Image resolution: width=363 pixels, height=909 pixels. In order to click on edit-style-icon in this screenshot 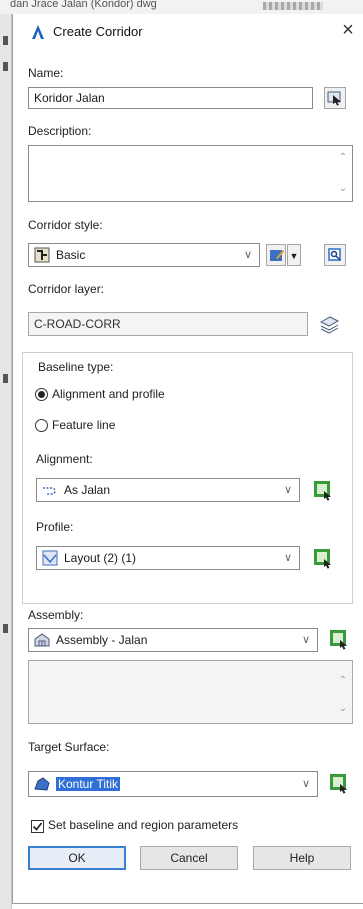, I will do `click(277, 255)`.